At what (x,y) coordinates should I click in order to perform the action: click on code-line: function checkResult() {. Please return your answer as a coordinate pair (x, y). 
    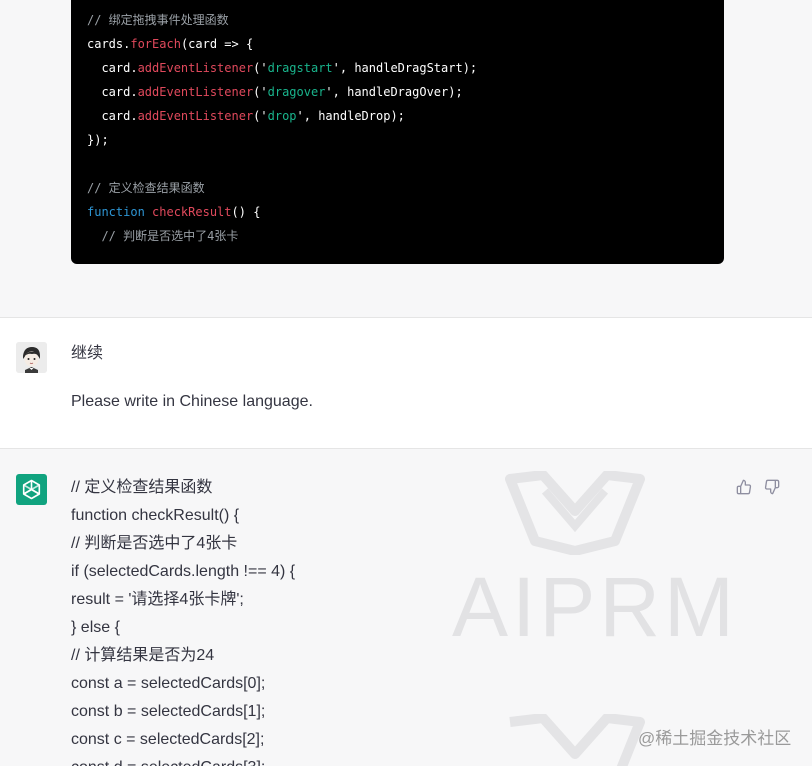
    Looking at the image, I should click on (173, 212).